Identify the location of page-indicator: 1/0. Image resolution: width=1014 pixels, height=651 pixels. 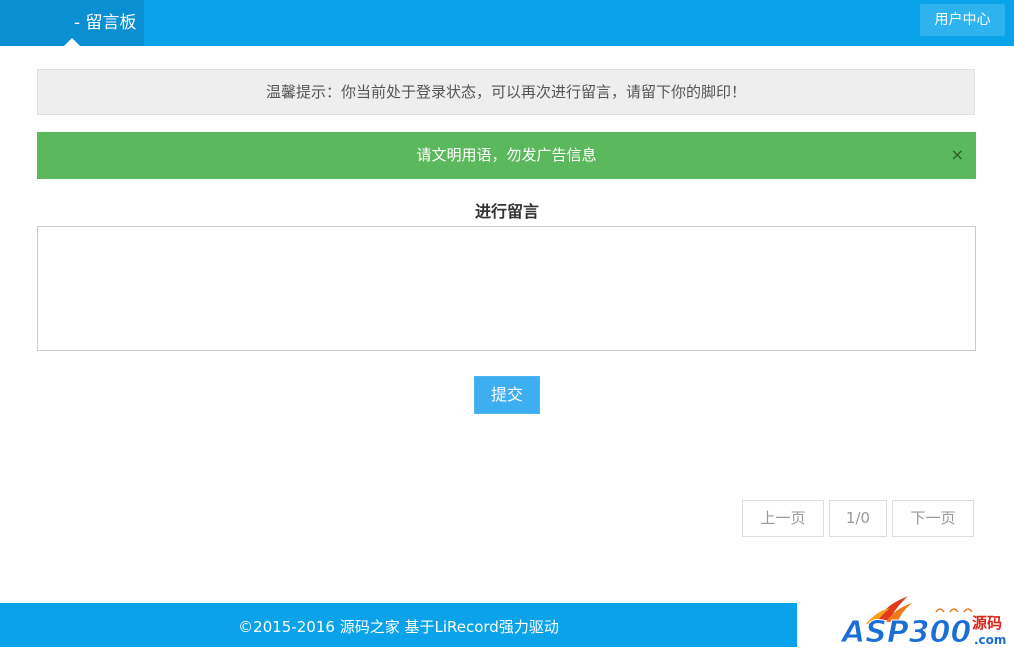
(858, 518).